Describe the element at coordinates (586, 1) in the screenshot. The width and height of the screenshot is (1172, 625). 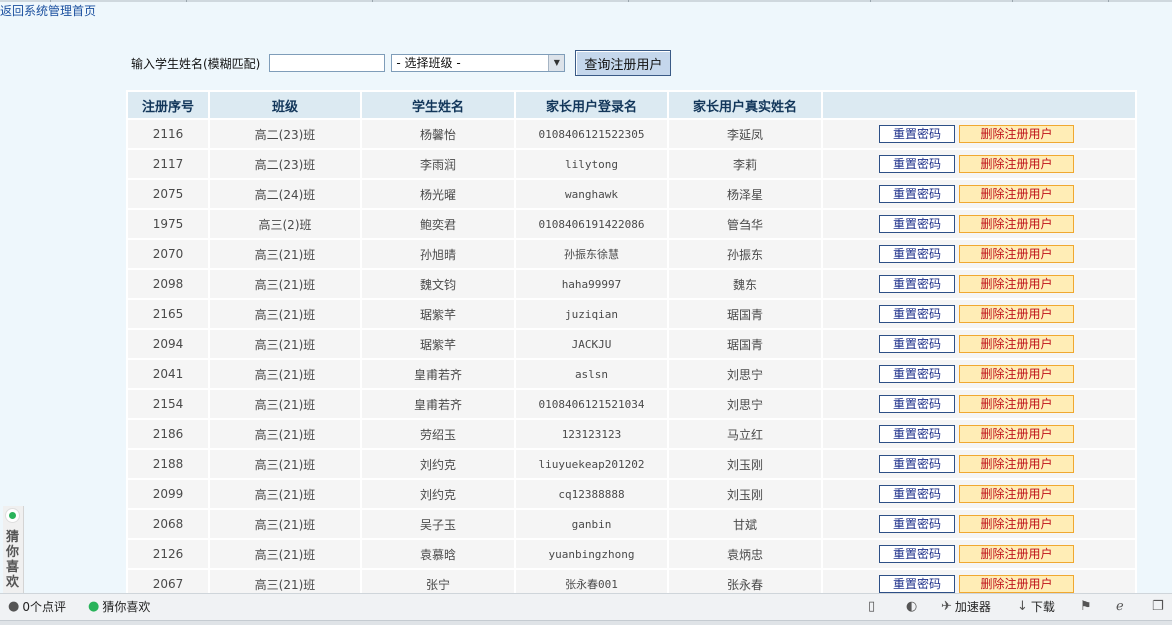
I see `top-border` at that location.